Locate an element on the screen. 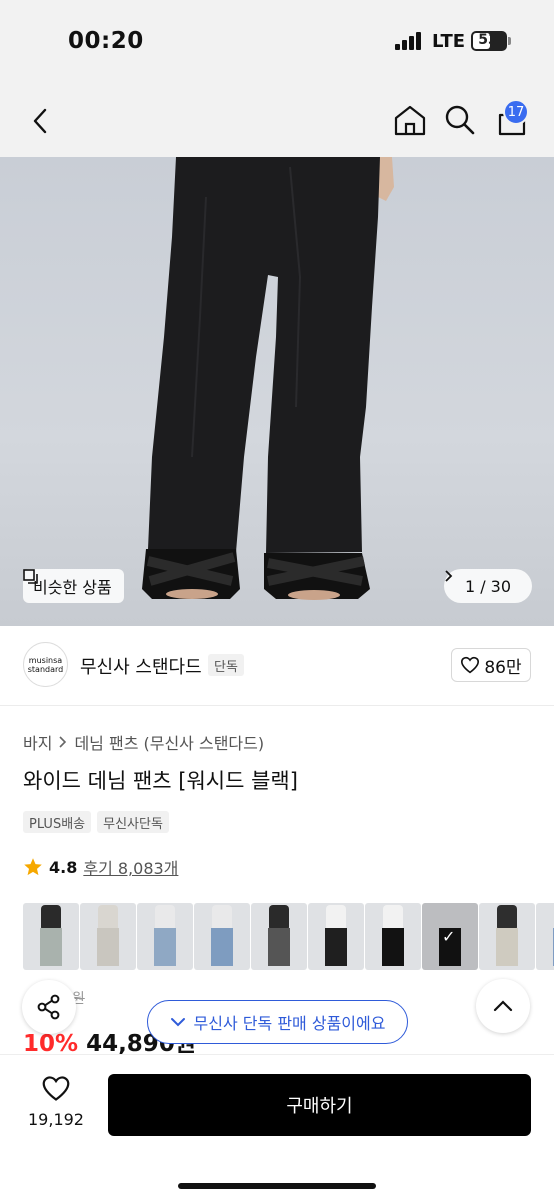 The width and height of the screenshot is (554, 1200). exclusive-badge: 단독 is located at coordinates (226, 665).